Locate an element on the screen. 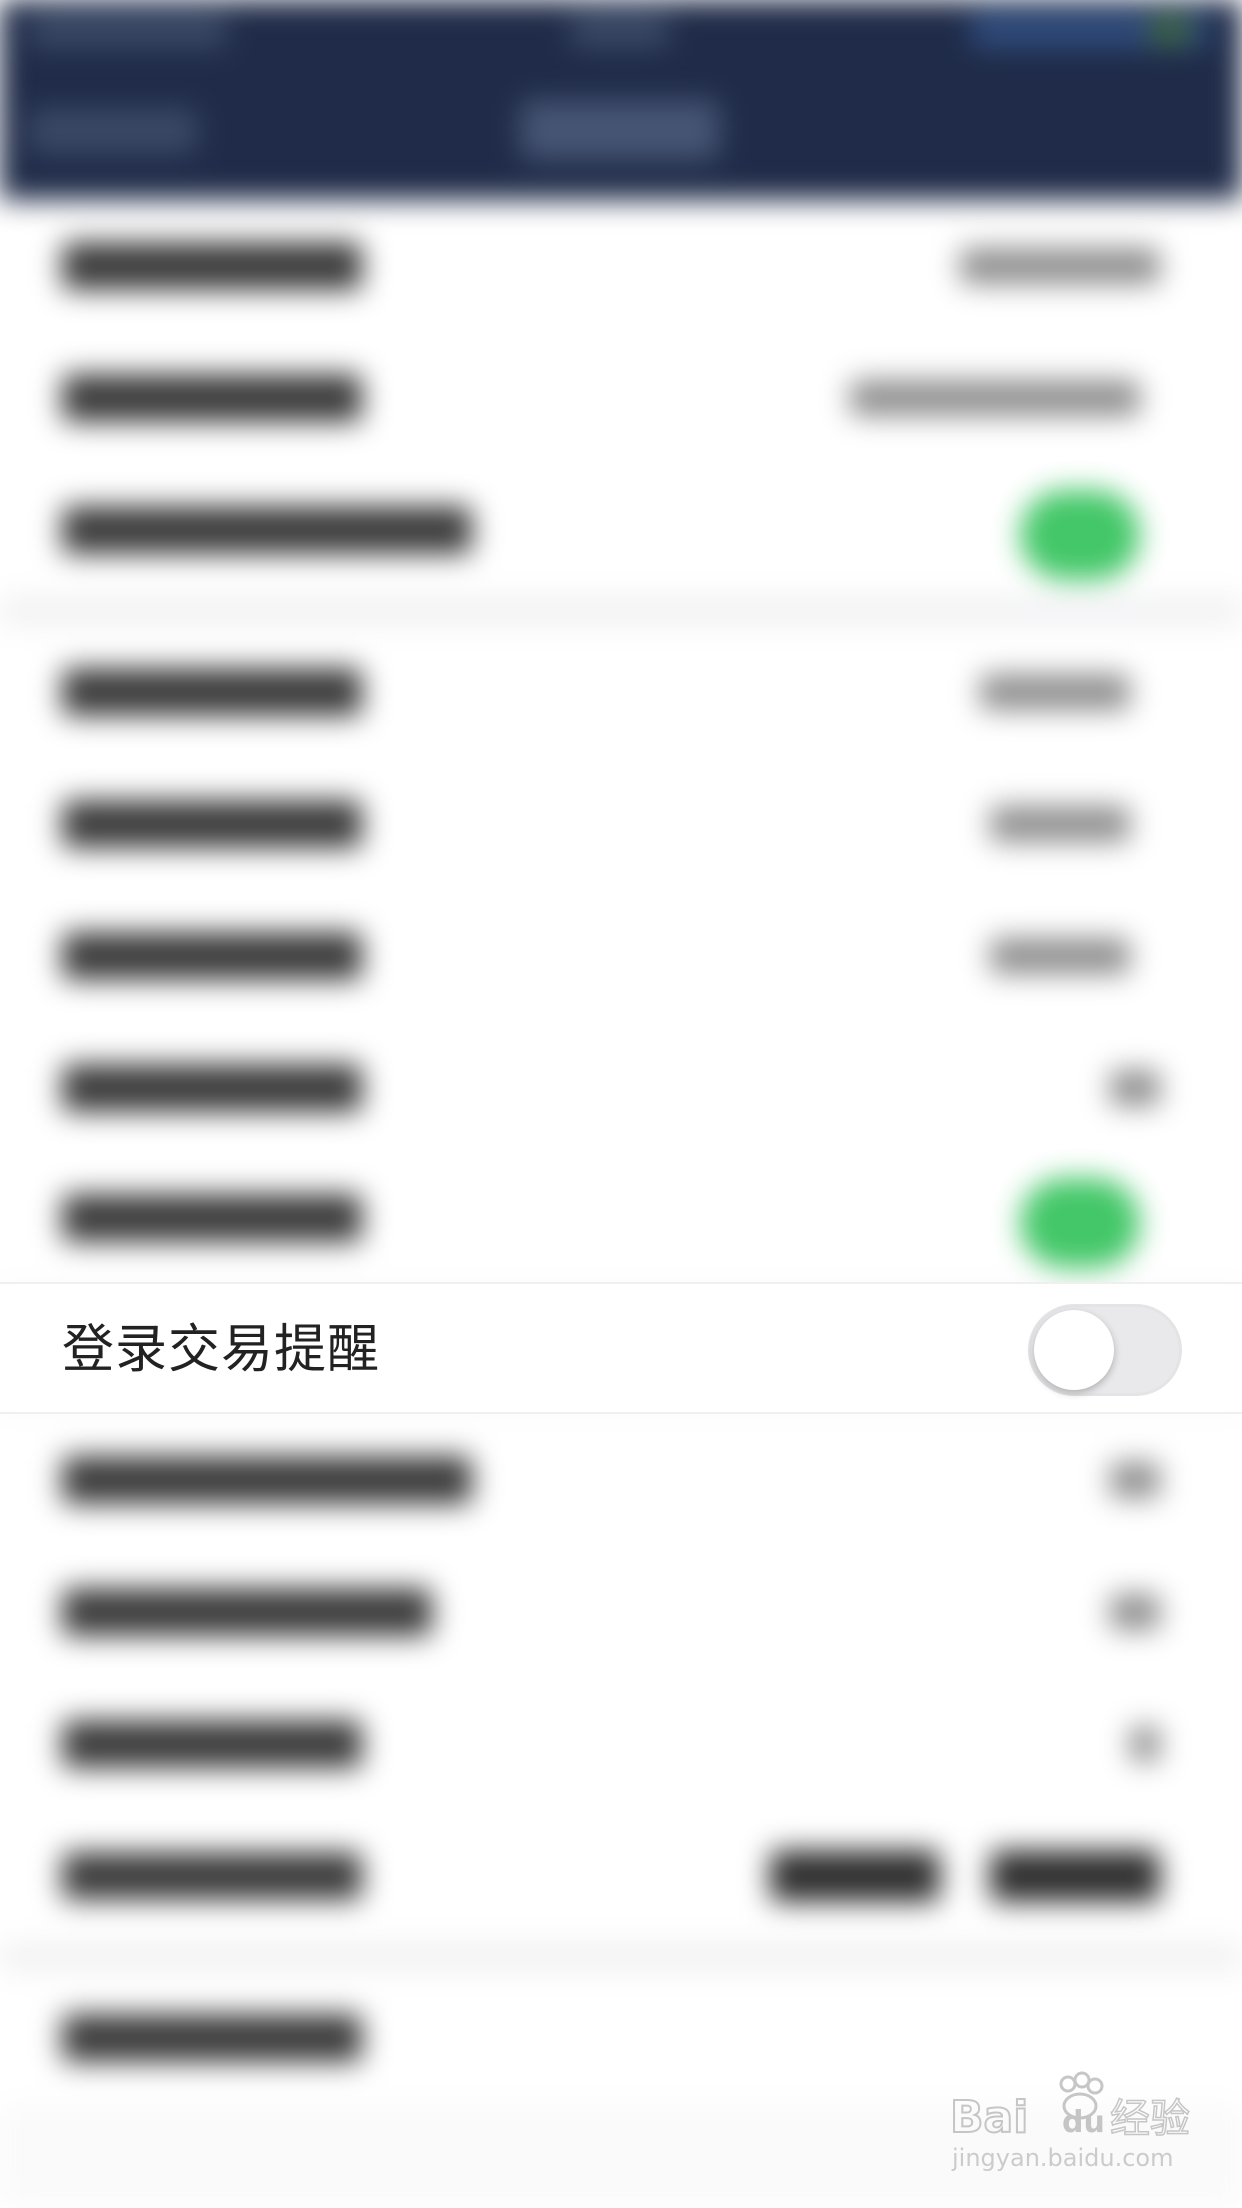 This screenshot has width=1242, height=2208. back-button is located at coordinates (113, 131).